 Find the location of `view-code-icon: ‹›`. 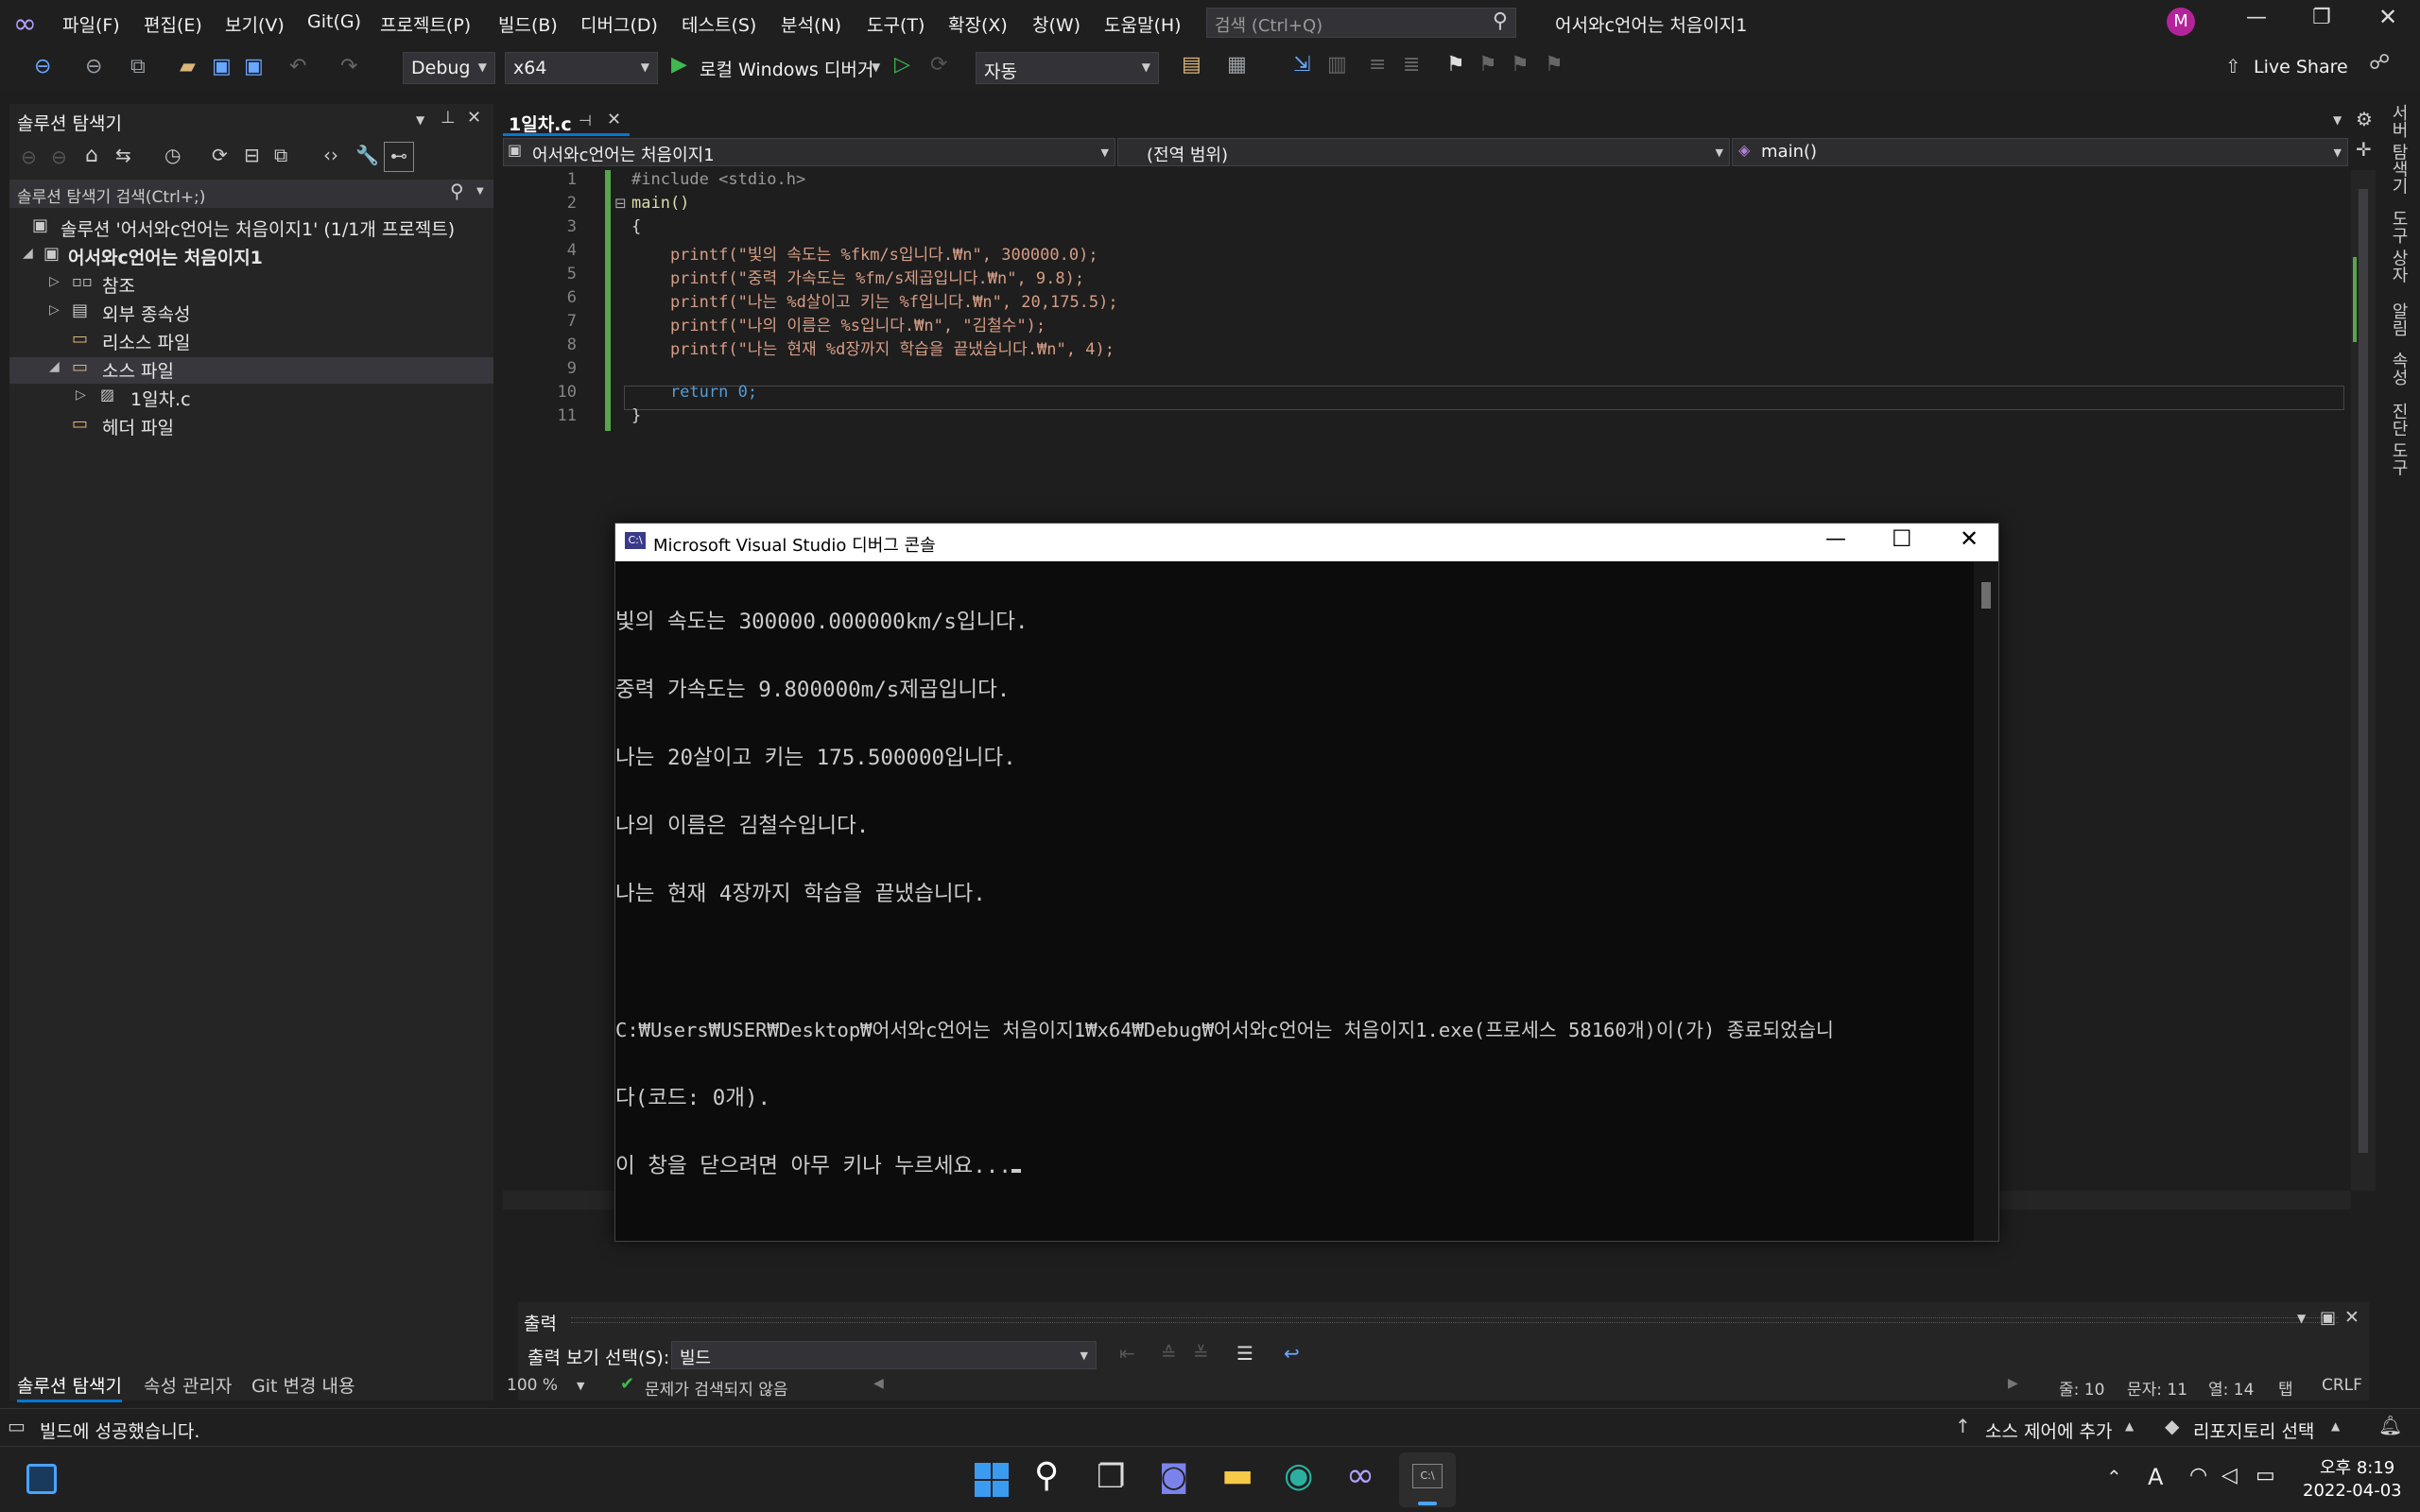

view-code-icon: ‹› is located at coordinates (330, 155).